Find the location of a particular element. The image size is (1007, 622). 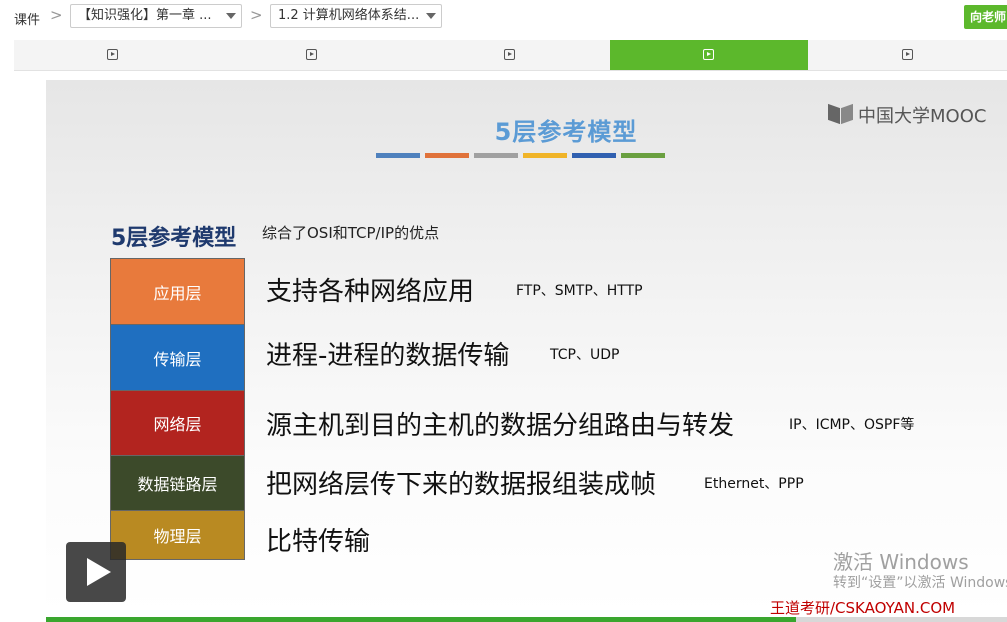

play-icon is located at coordinates (96, 572).